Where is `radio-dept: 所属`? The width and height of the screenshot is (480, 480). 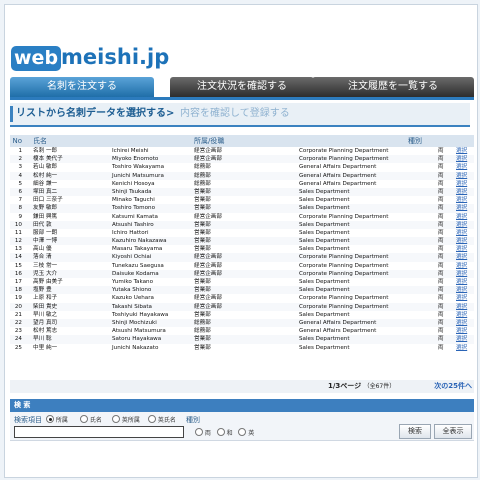 radio-dept: 所属 is located at coordinates (57, 419).